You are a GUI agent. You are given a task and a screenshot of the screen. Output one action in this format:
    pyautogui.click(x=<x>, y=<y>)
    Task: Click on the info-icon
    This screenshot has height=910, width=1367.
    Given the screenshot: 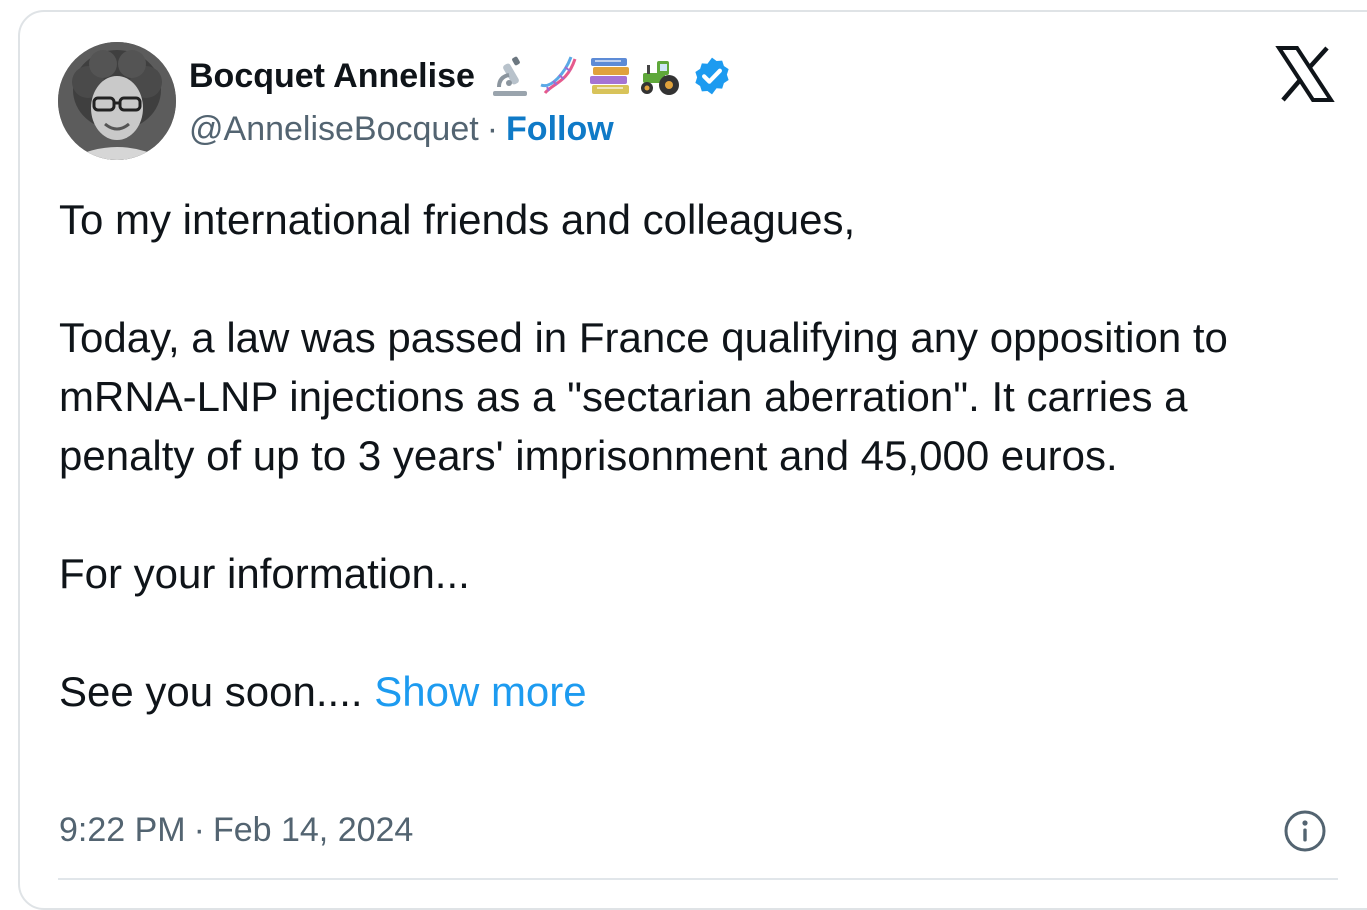 What is the action you would take?
    pyautogui.click(x=1305, y=831)
    